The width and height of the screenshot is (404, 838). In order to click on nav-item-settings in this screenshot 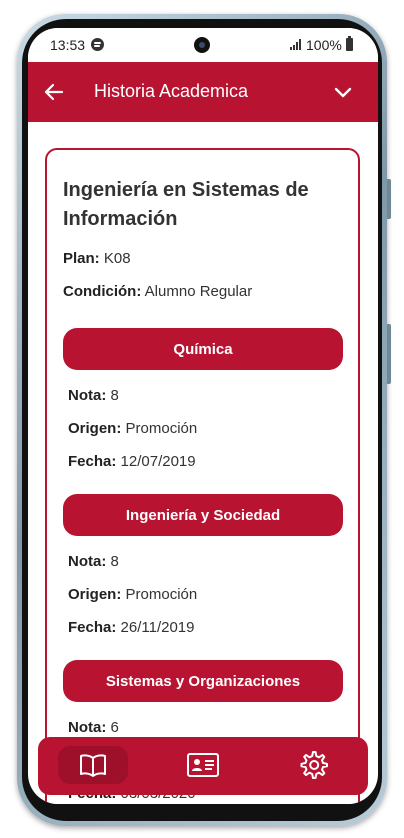, I will do `click(313, 765)`.